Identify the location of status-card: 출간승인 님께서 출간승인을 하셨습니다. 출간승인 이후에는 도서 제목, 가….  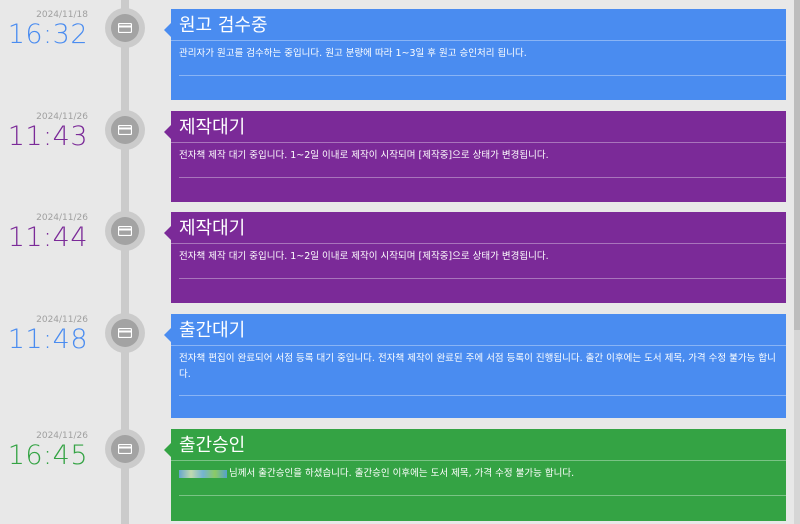
(475, 475).